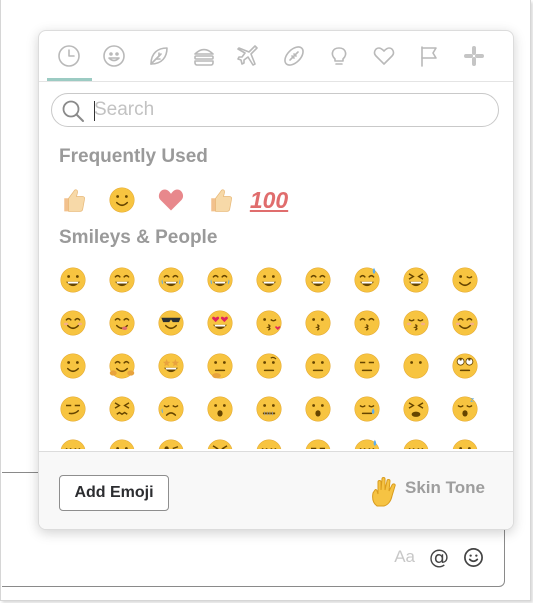  I want to click on search-icon, so click(73, 111).